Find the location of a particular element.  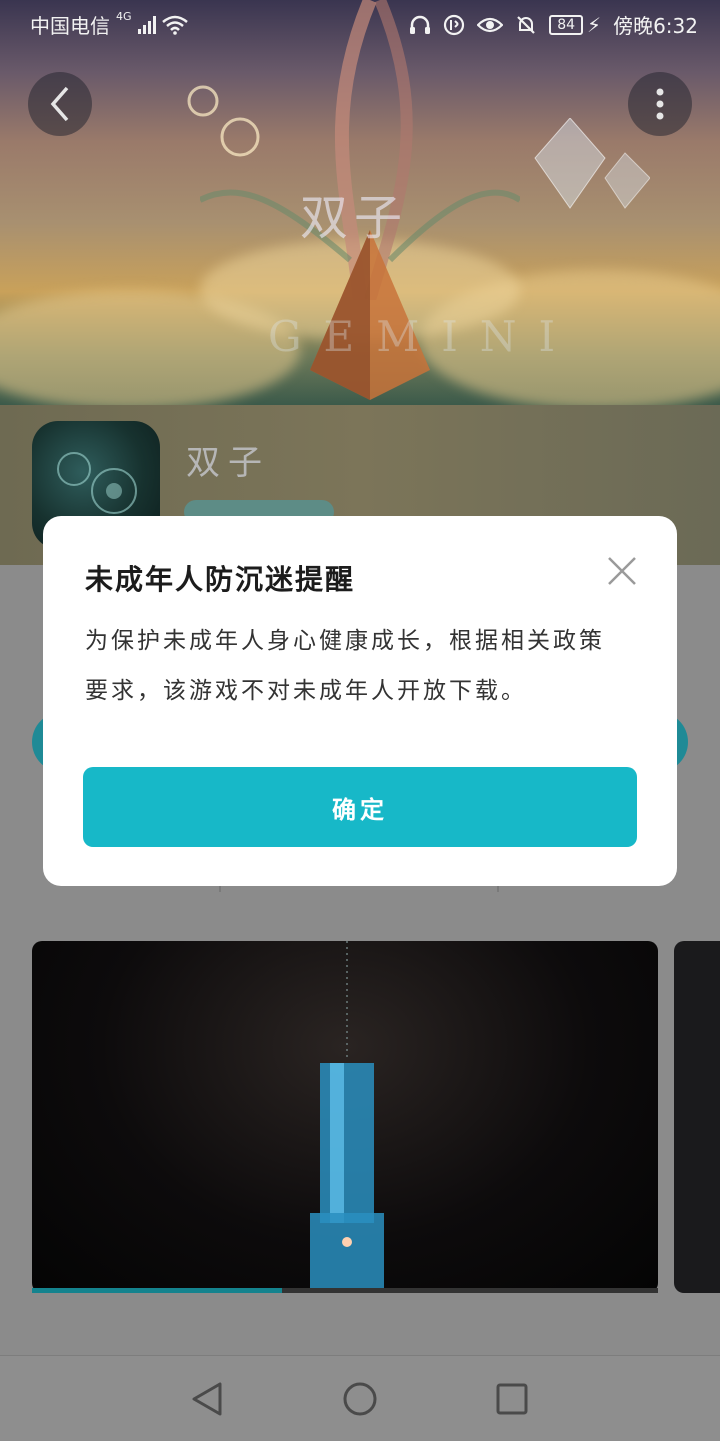

more-vertical-icon is located at coordinates (660, 104).